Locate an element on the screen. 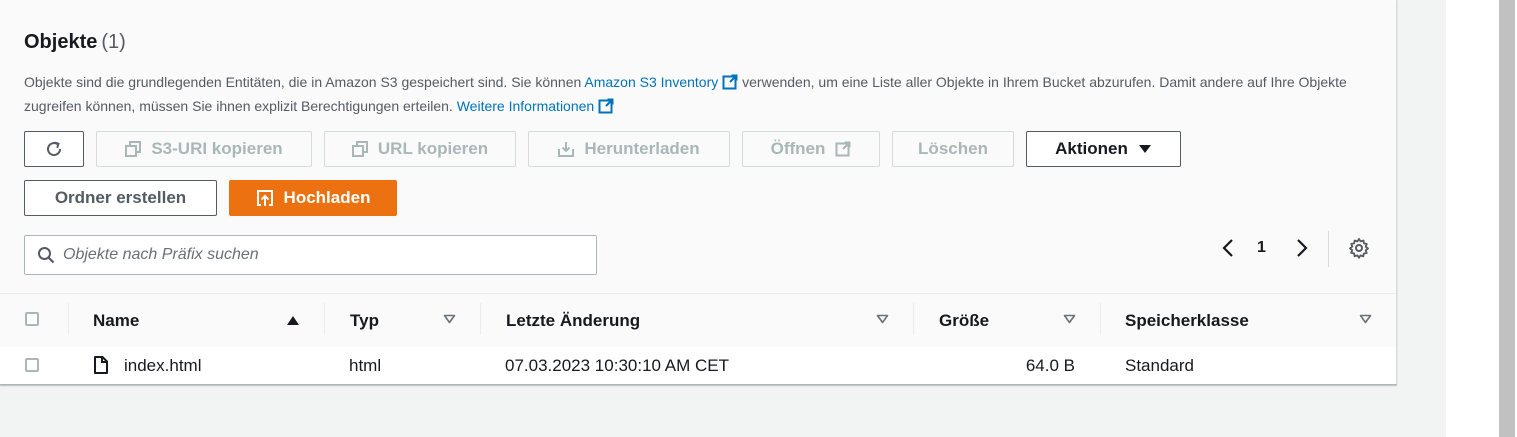  create-folder-label: Ordner erstellen is located at coordinates (120, 197).